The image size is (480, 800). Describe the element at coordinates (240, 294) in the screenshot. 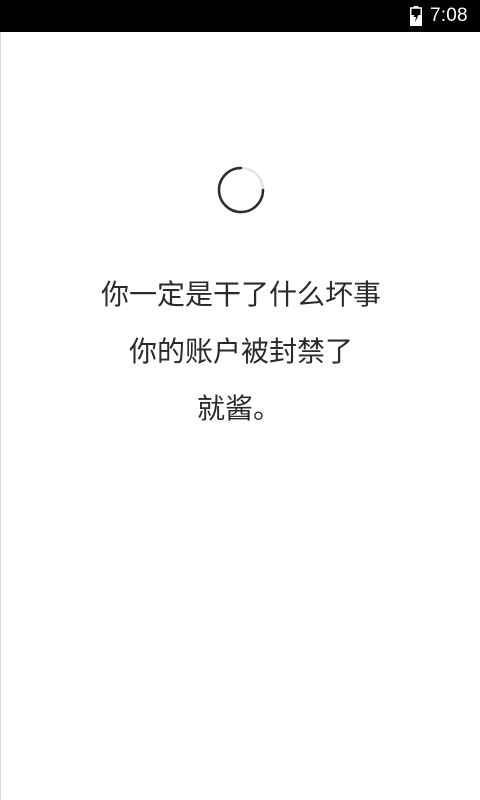

I see `message-line-1: 你一定是干了什么坏事` at that location.